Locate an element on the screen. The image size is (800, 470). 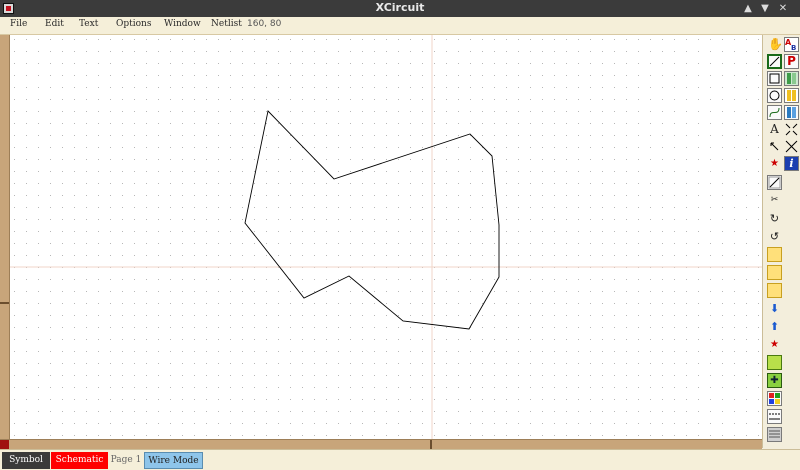
menu-edit: Edit is located at coordinates (54, 24).